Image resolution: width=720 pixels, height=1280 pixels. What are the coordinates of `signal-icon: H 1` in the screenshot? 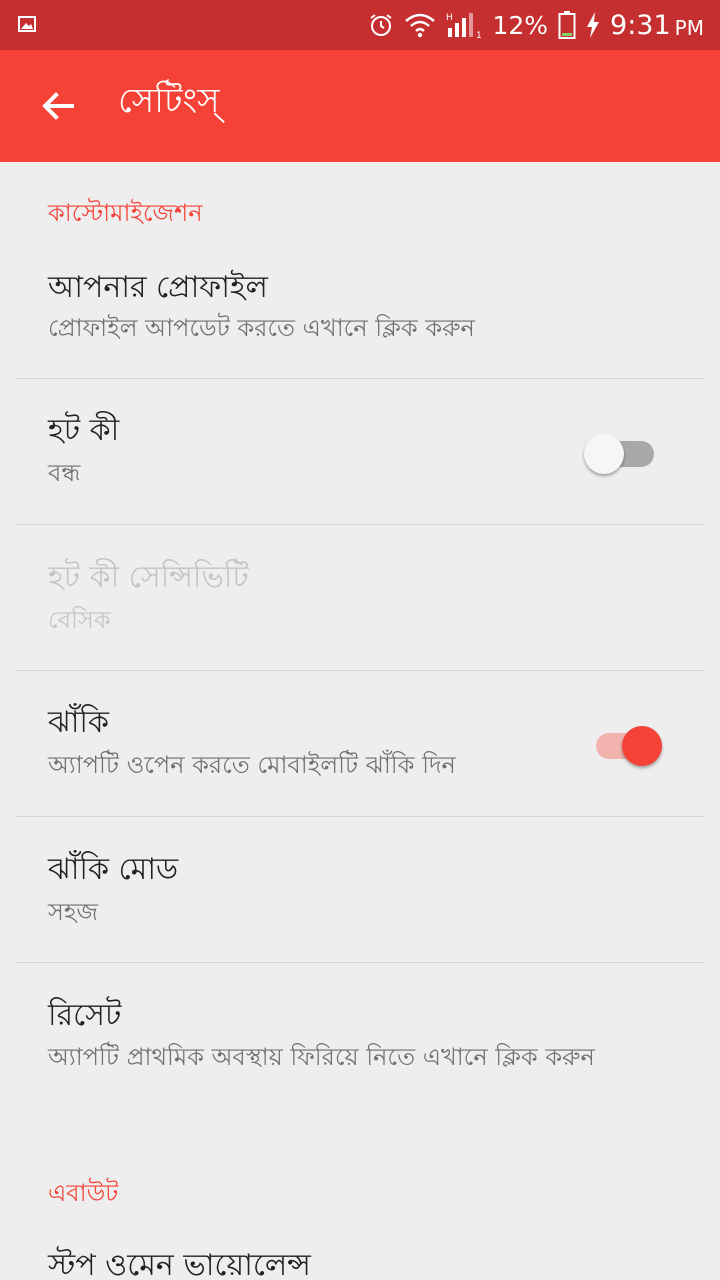 It's located at (464, 26).